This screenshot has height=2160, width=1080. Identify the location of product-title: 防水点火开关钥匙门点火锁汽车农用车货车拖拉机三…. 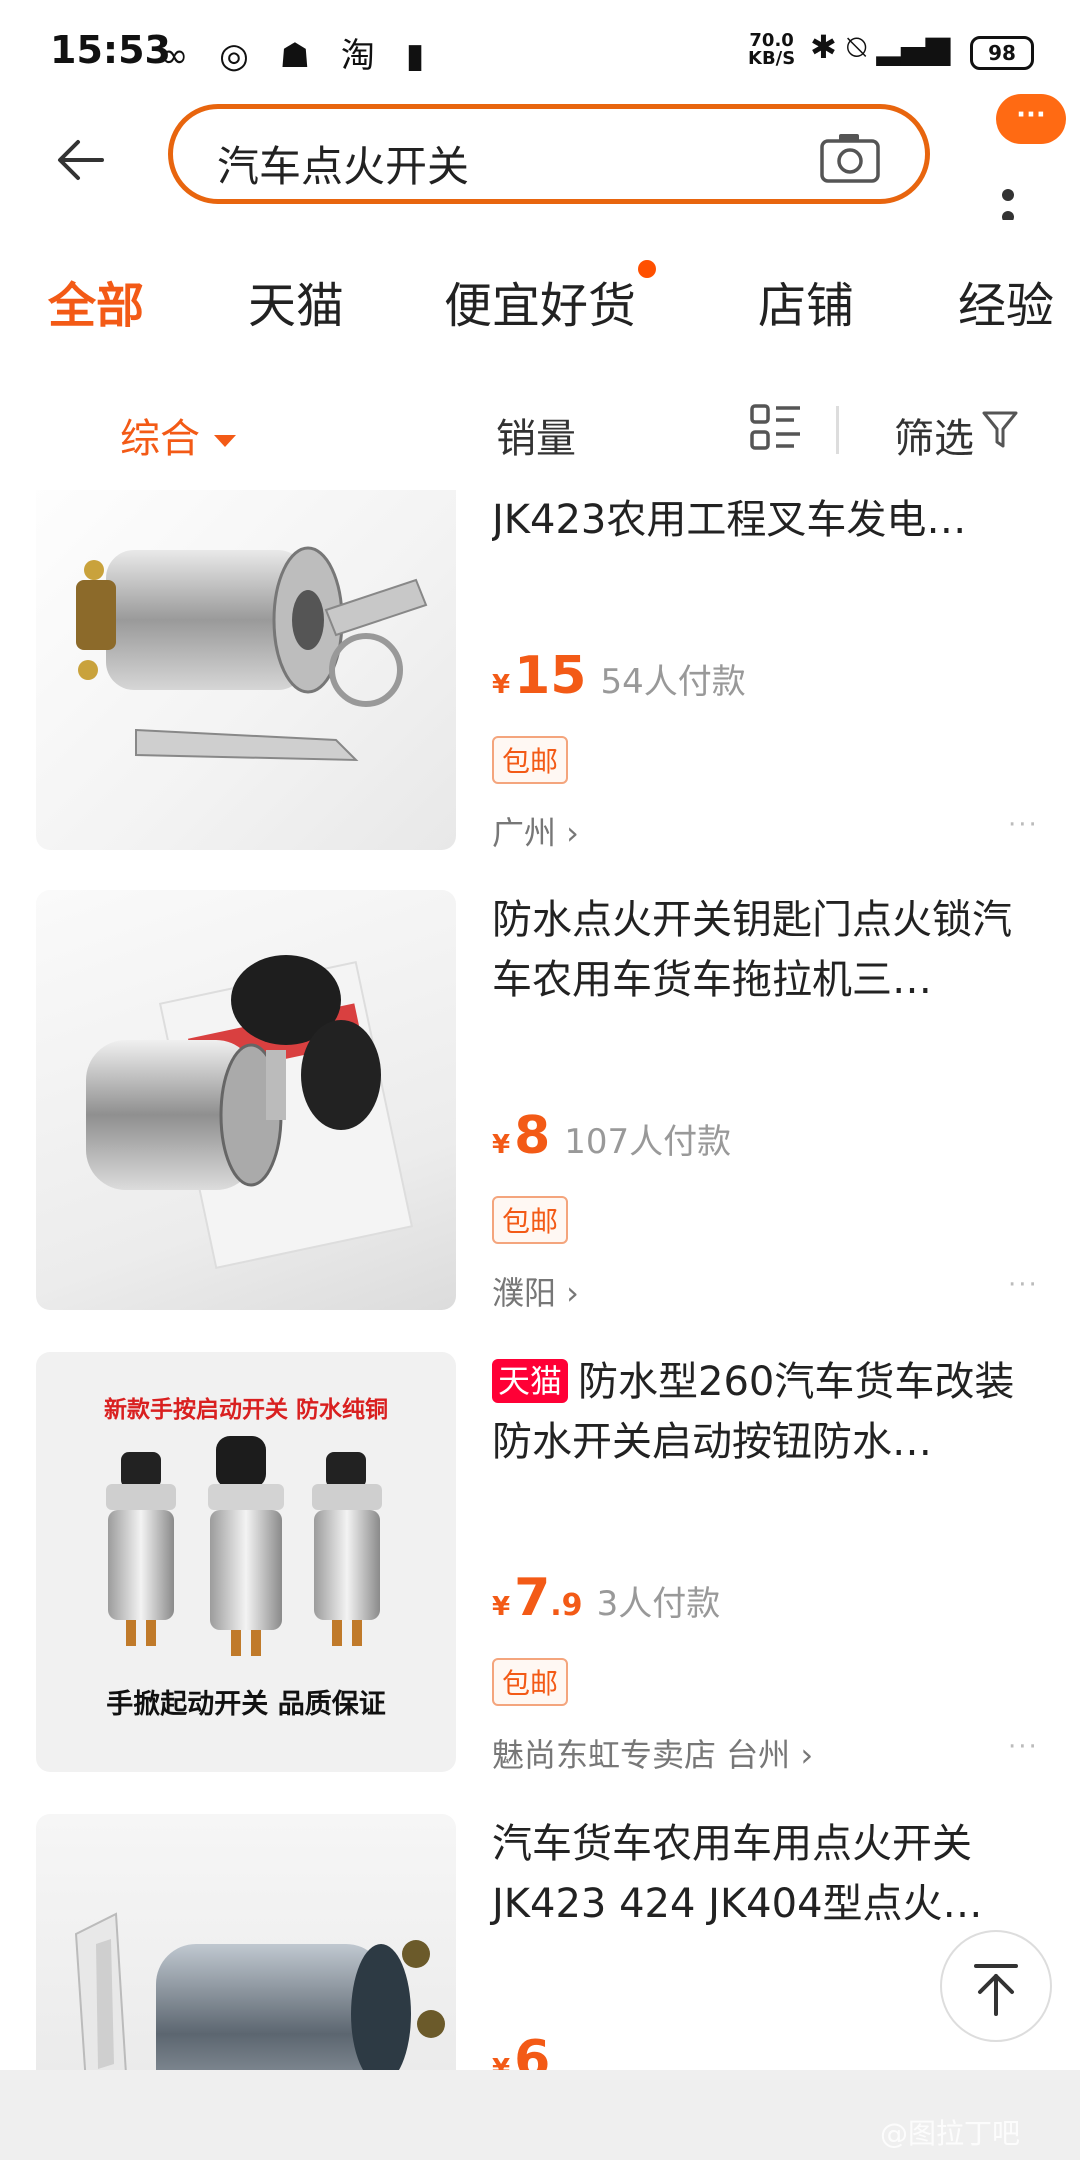
(762, 950).